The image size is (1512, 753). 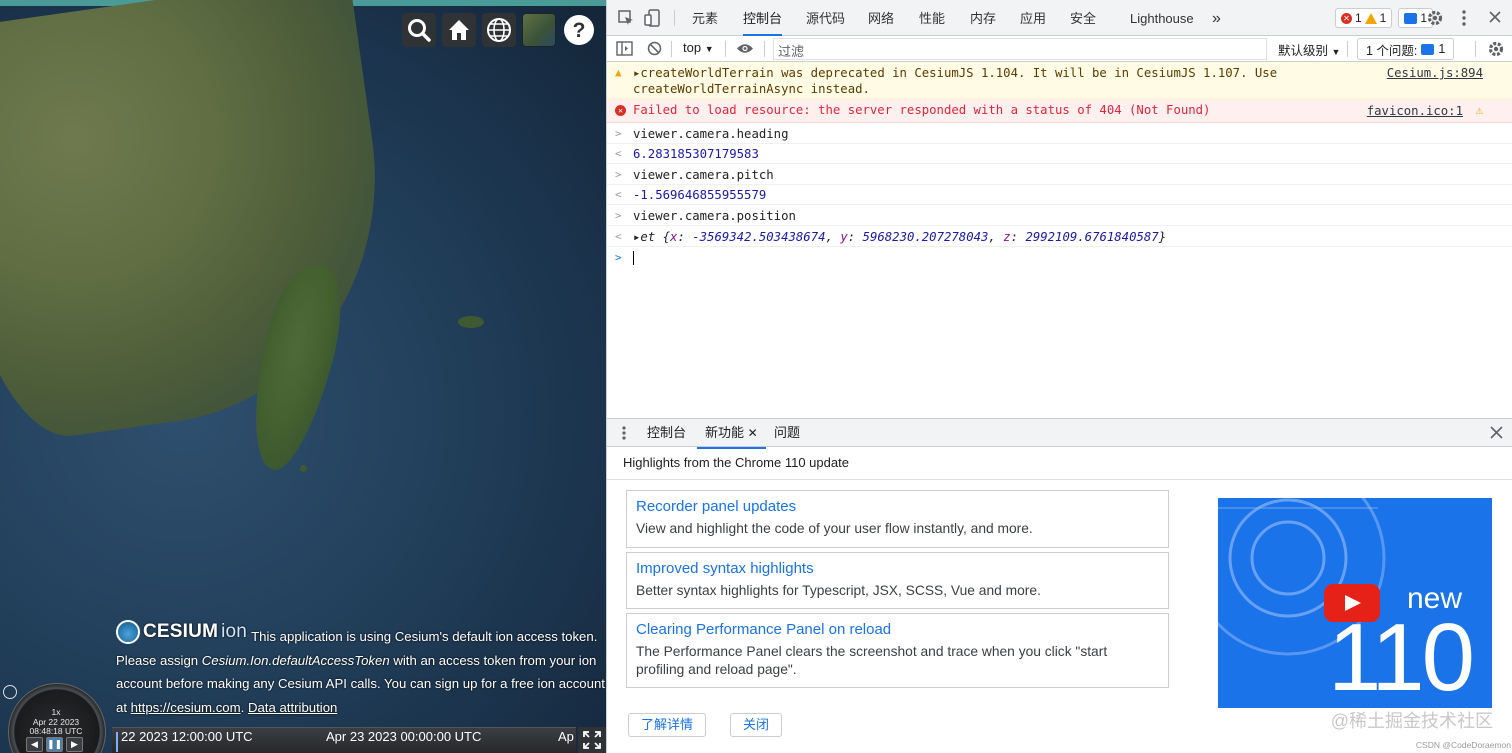 What do you see at coordinates (181, 632) in the screenshot?
I see `logo-text: CESIUM` at bounding box center [181, 632].